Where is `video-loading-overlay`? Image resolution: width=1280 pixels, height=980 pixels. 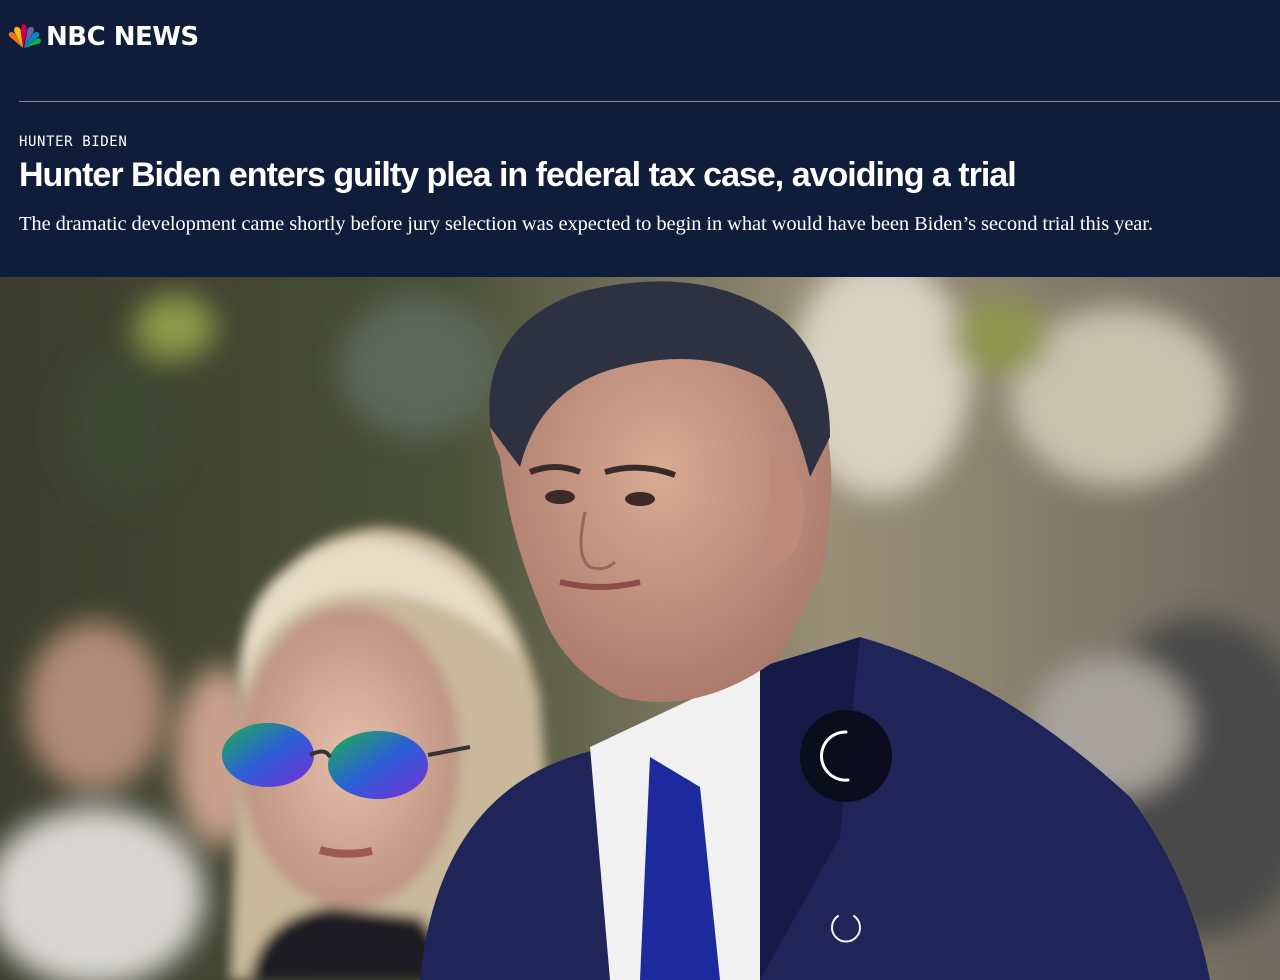 video-loading-overlay is located at coordinates (846, 756).